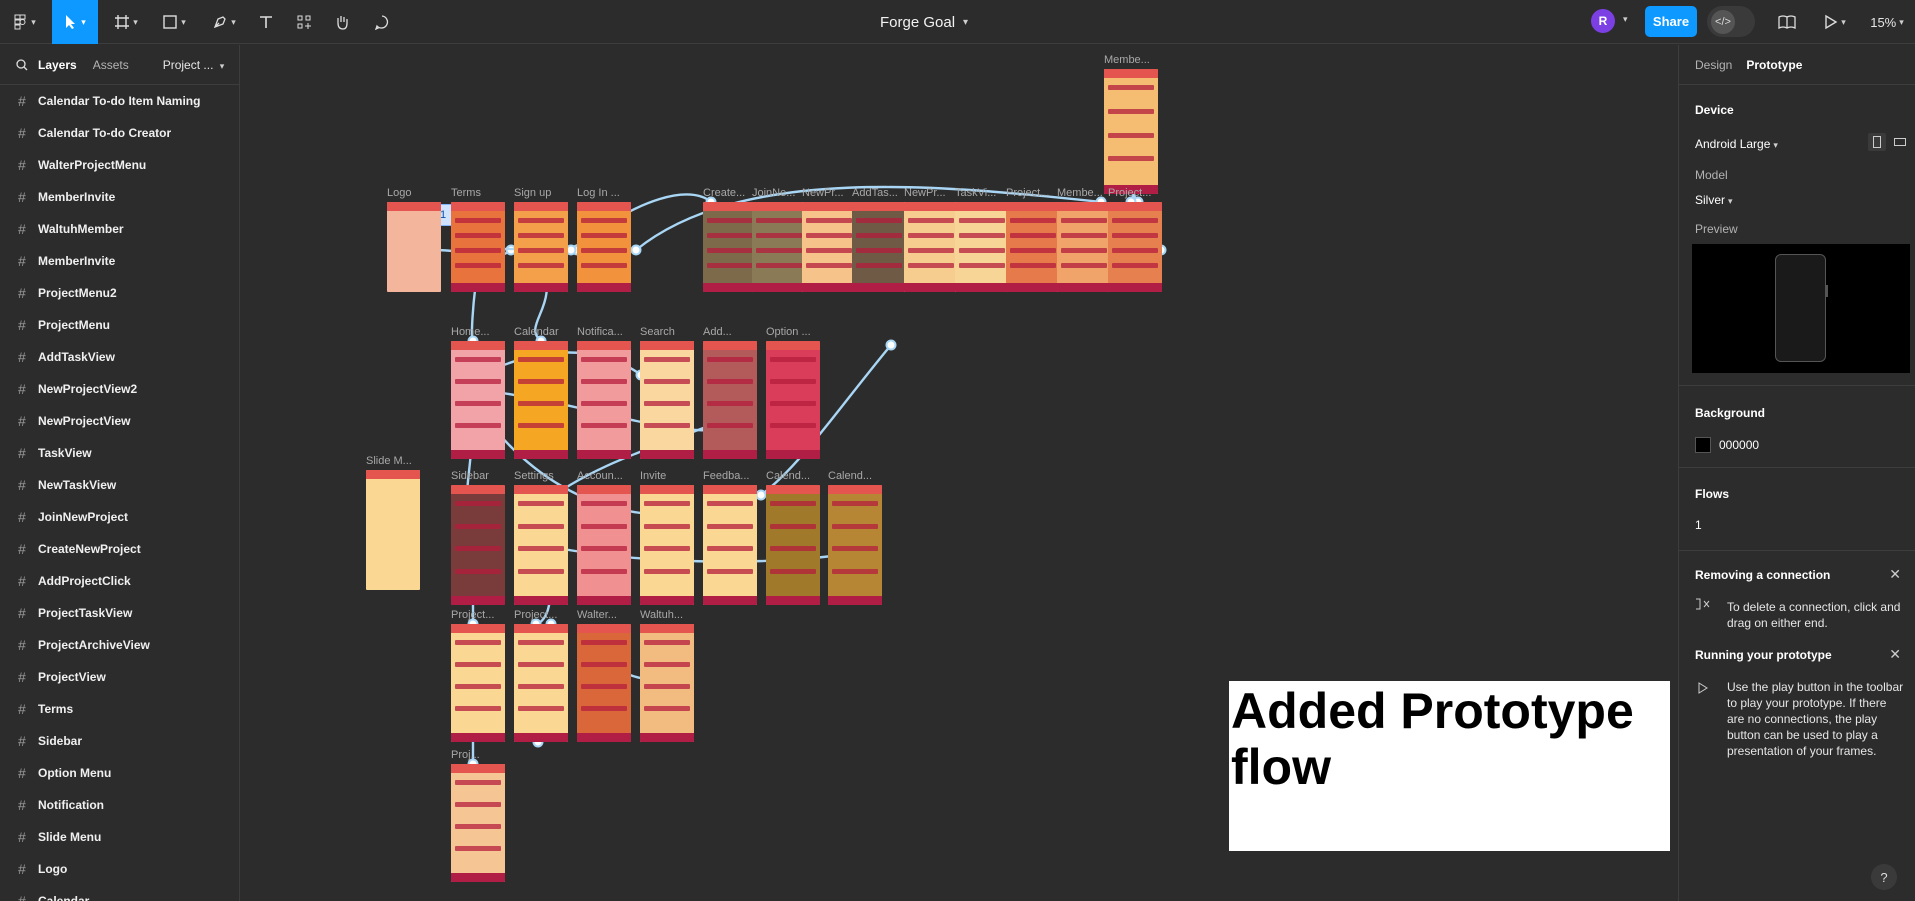 Image resolution: width=1915 pixels, height=901 pixels. What do you see at coordinates (119, 133) in the screenshot?
I see `layer-item: # Calendar To-do Creator` at bounding box center [119, 133].